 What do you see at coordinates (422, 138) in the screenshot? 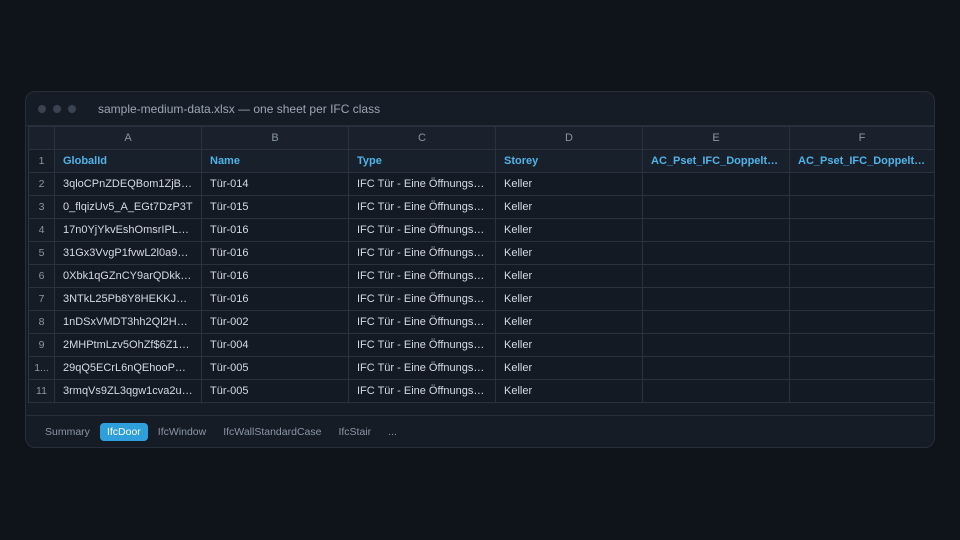
I see `column-header-c: C` at bounding box center [422, 138].